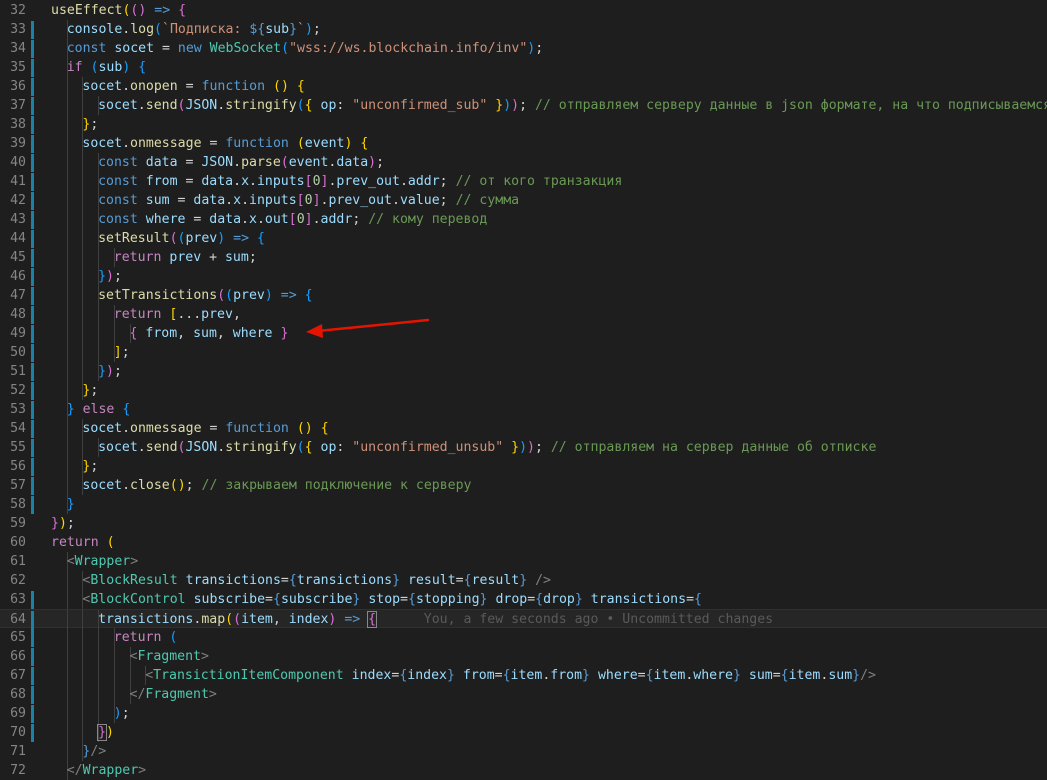 The width and height of the screenshot is (1047, 780). I want to click on code-text: <Wrapper>, so click(102, 561).